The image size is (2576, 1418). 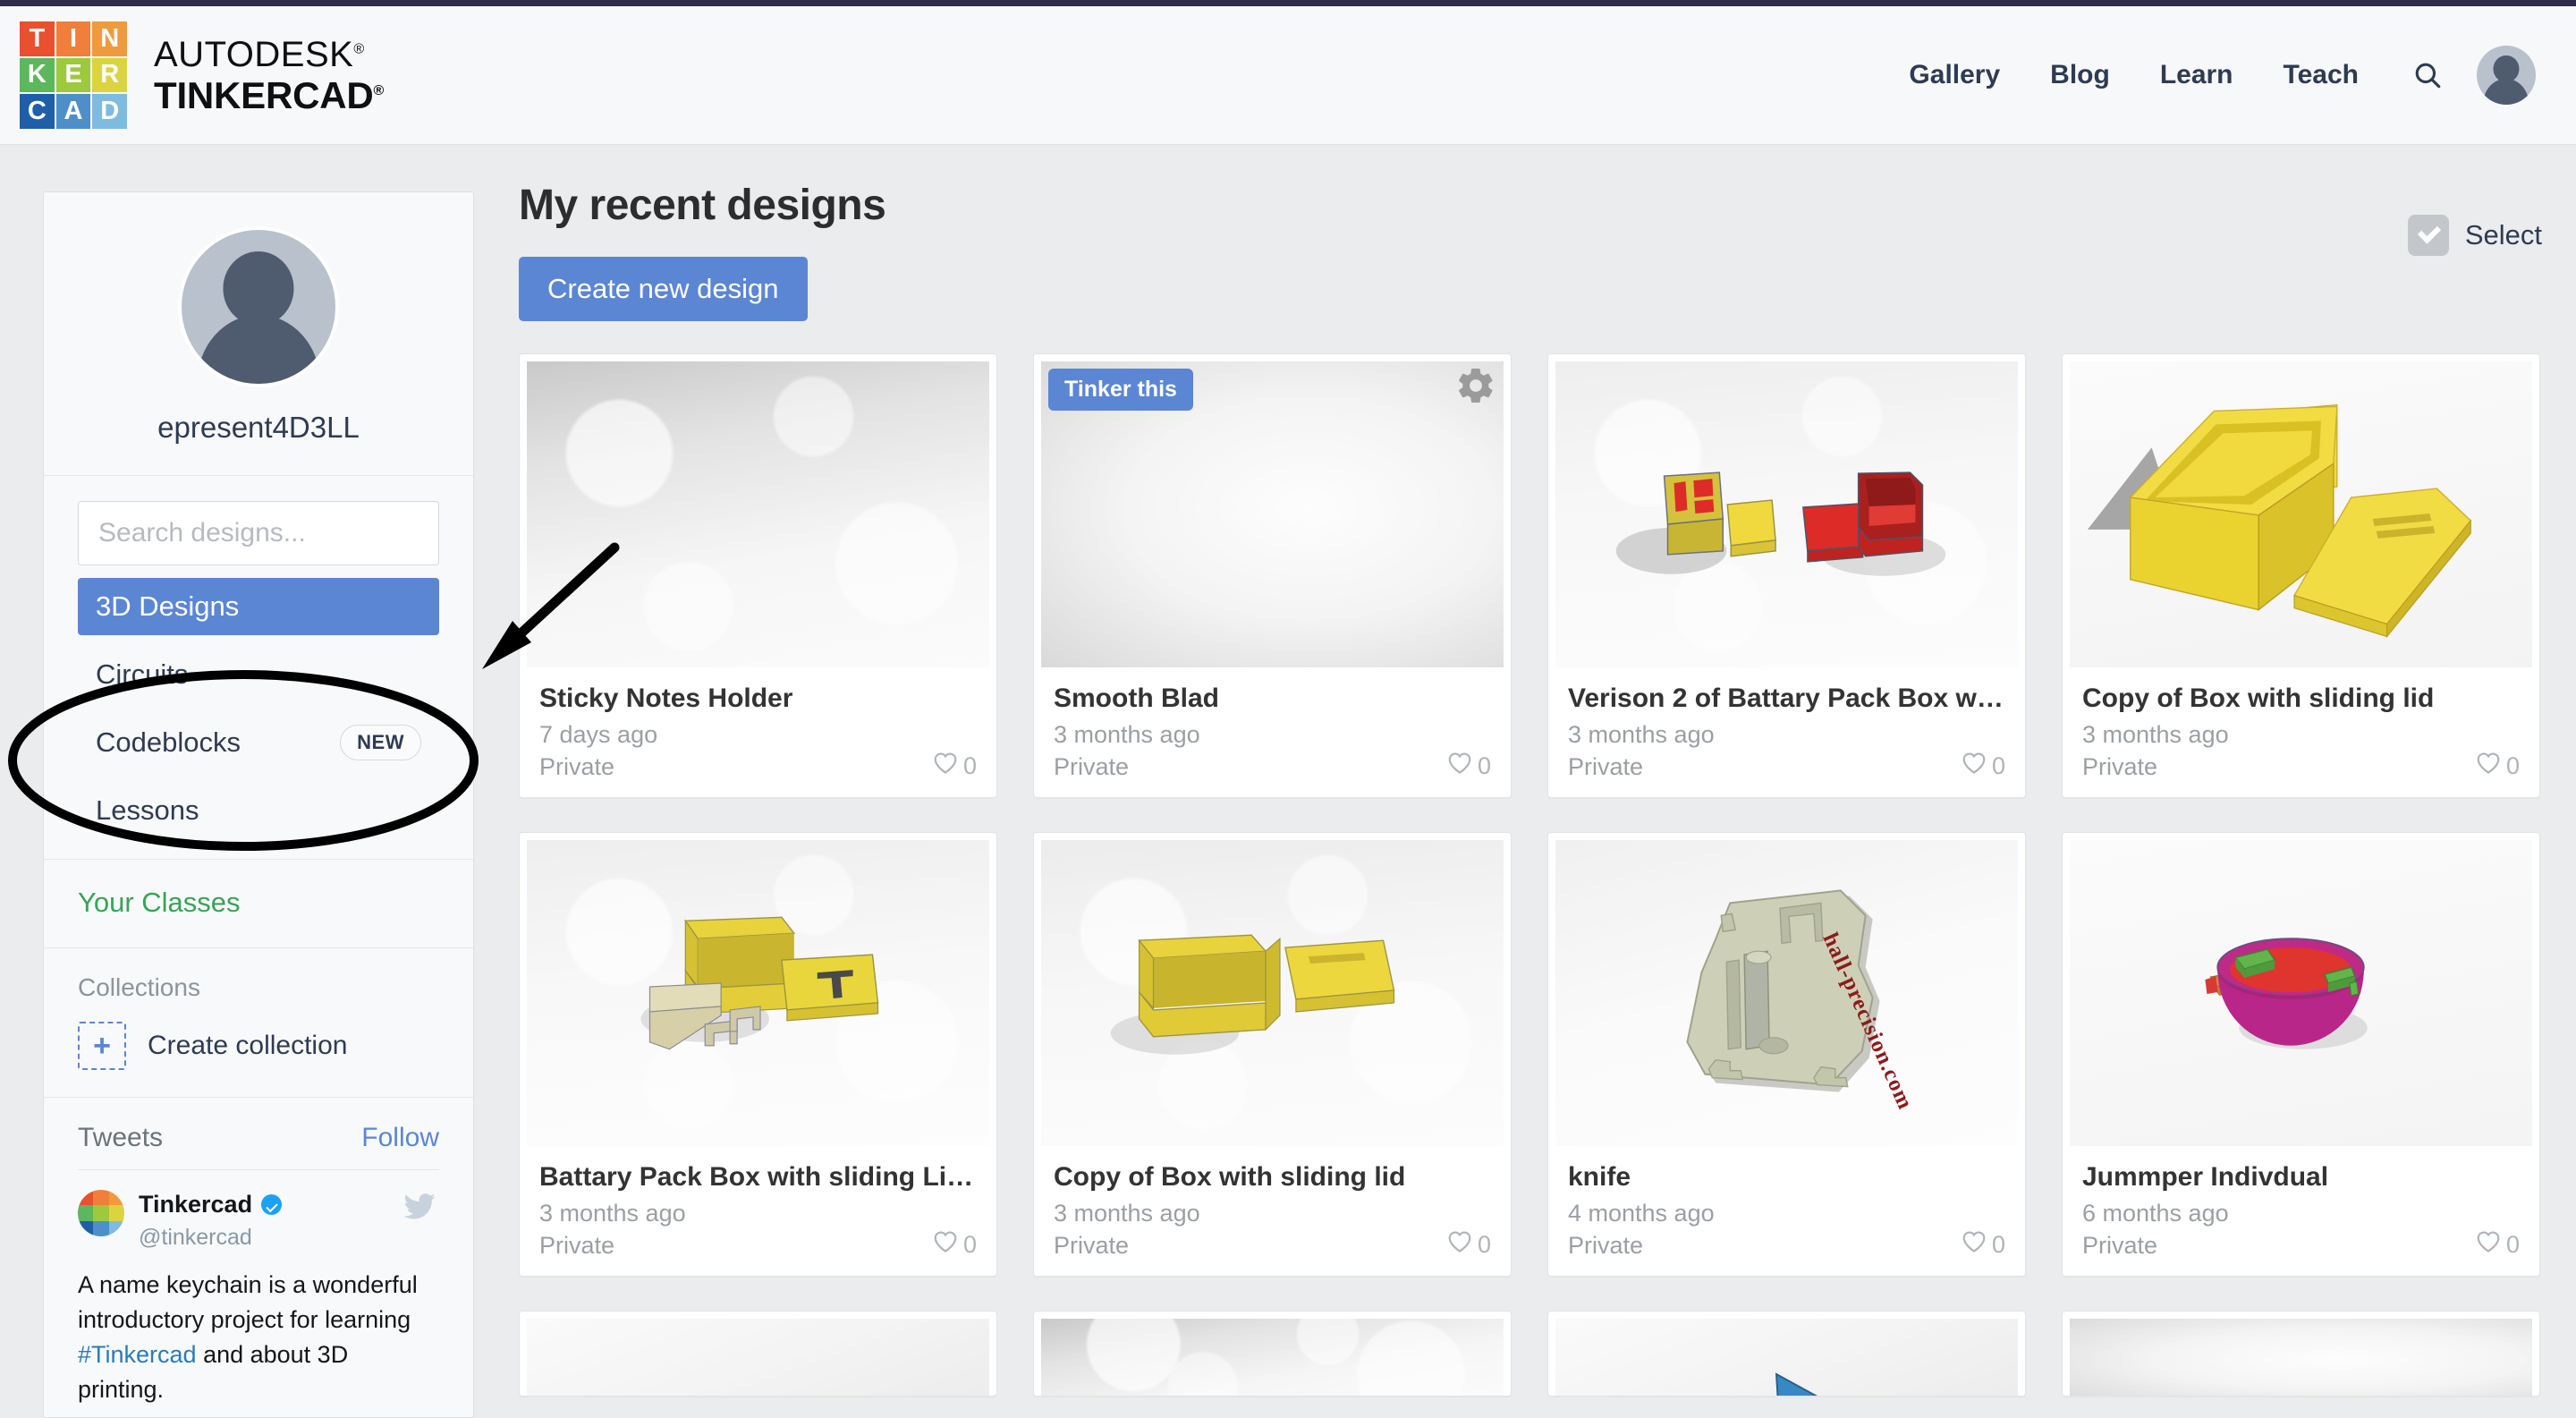 I want to click on tweet-hashtag: #Tinkercad, so click(x=137, y=1354).